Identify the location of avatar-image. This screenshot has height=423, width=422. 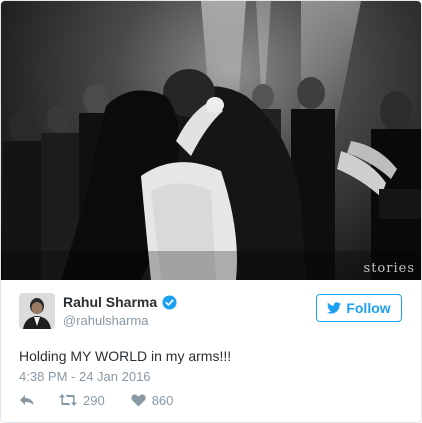
(37, 311).